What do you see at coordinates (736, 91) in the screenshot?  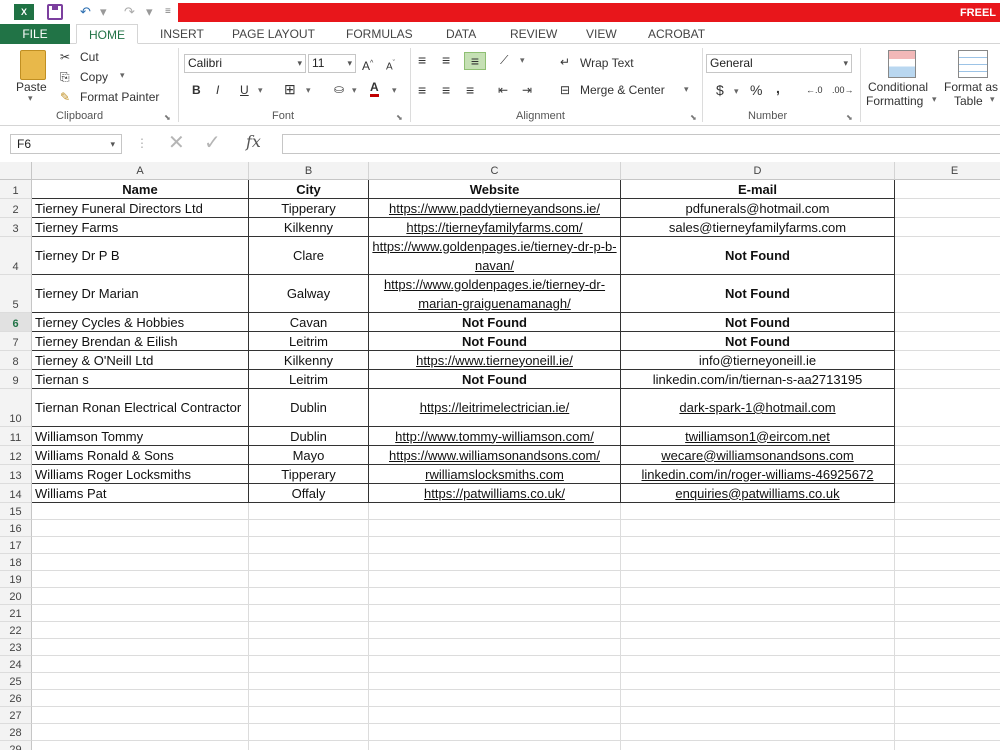 I see `currency-dropdown-icon: ▾` at bounding box center [736, 91].